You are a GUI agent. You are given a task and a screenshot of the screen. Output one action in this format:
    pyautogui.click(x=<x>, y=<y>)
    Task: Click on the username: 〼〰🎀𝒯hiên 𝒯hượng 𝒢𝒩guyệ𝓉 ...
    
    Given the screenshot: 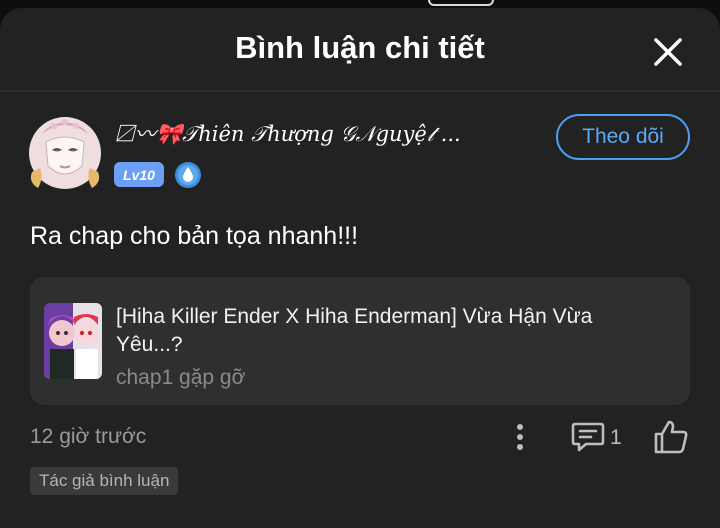 What is the action you would take?
    pyautogui.click(x=324, y=133)
    